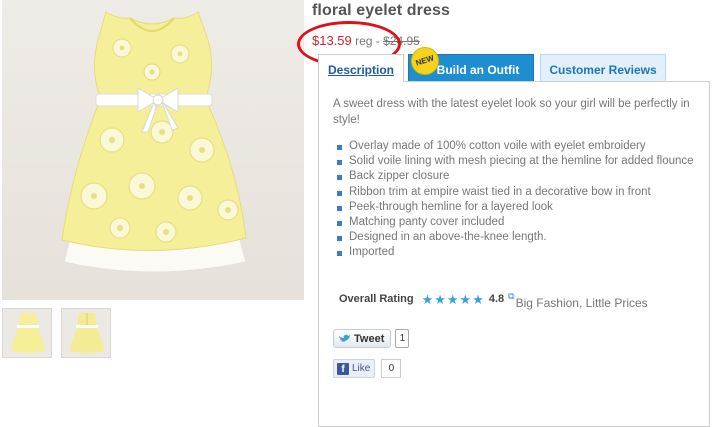  I want to click on list-item: Matching panty cover included, so click(518, 222).